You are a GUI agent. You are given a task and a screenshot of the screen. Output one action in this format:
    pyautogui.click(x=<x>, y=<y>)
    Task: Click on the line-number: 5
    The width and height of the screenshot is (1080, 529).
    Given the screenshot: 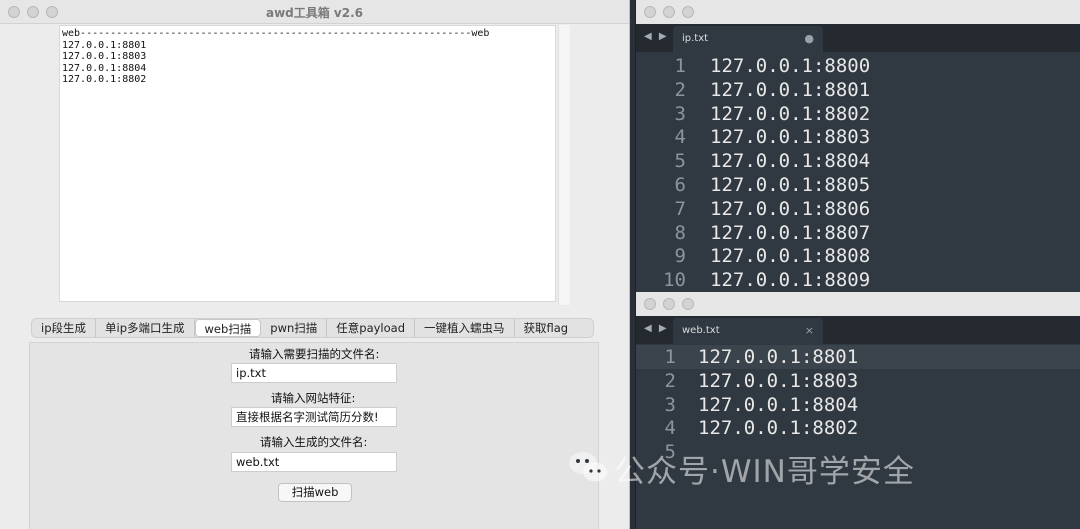 What is the action you would take?
    pyautogui.click(x=680, y=161)
    